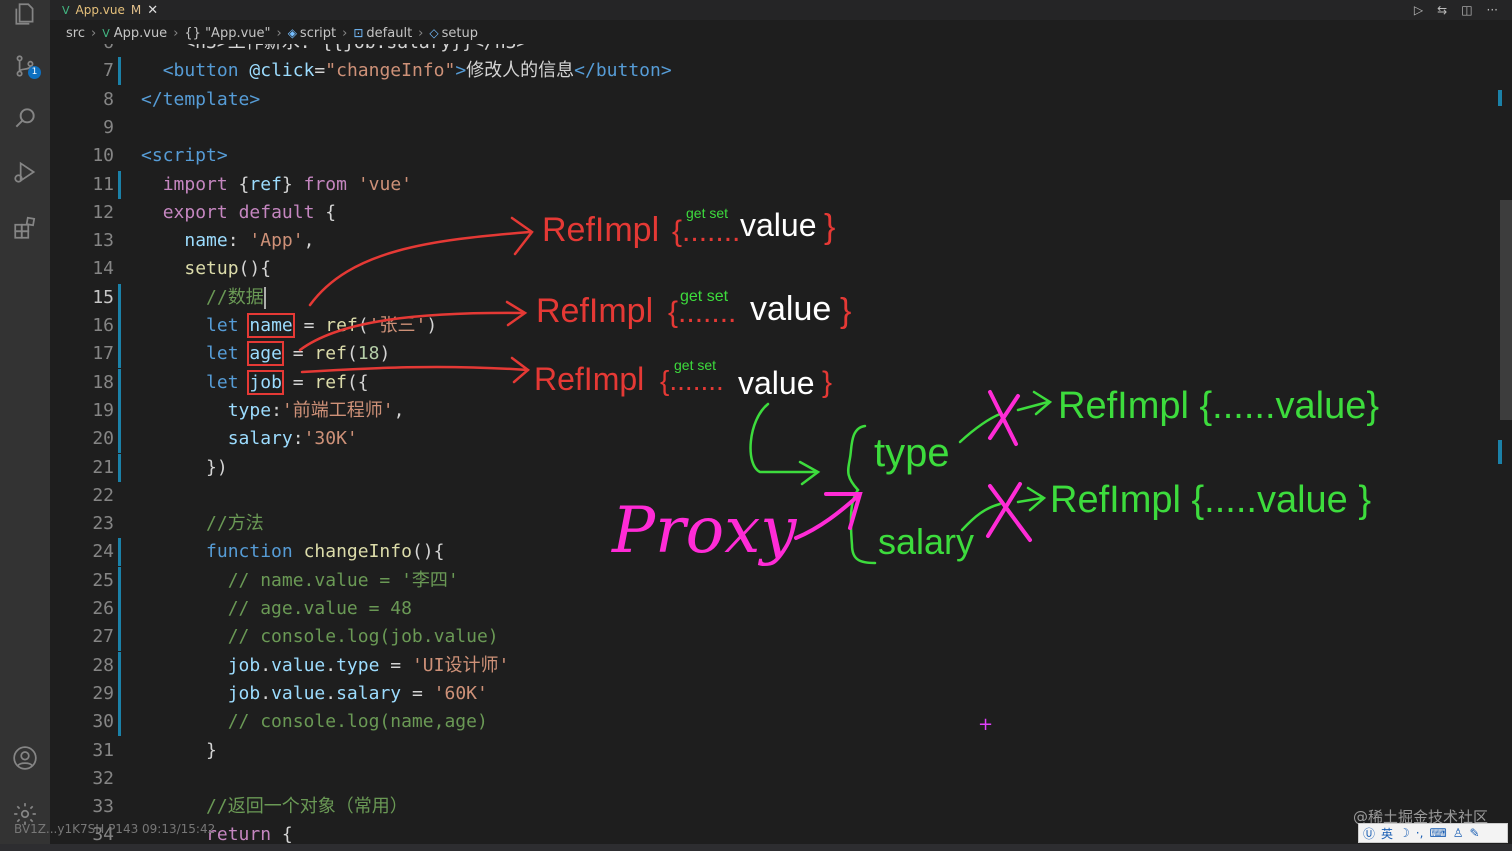  What do you see at coordinates (775, 50) in the screenshot?
I see `code-line: 6 <h3>工作薪水: {{job.salary}}</h3>` at bounding box center [775, 50].